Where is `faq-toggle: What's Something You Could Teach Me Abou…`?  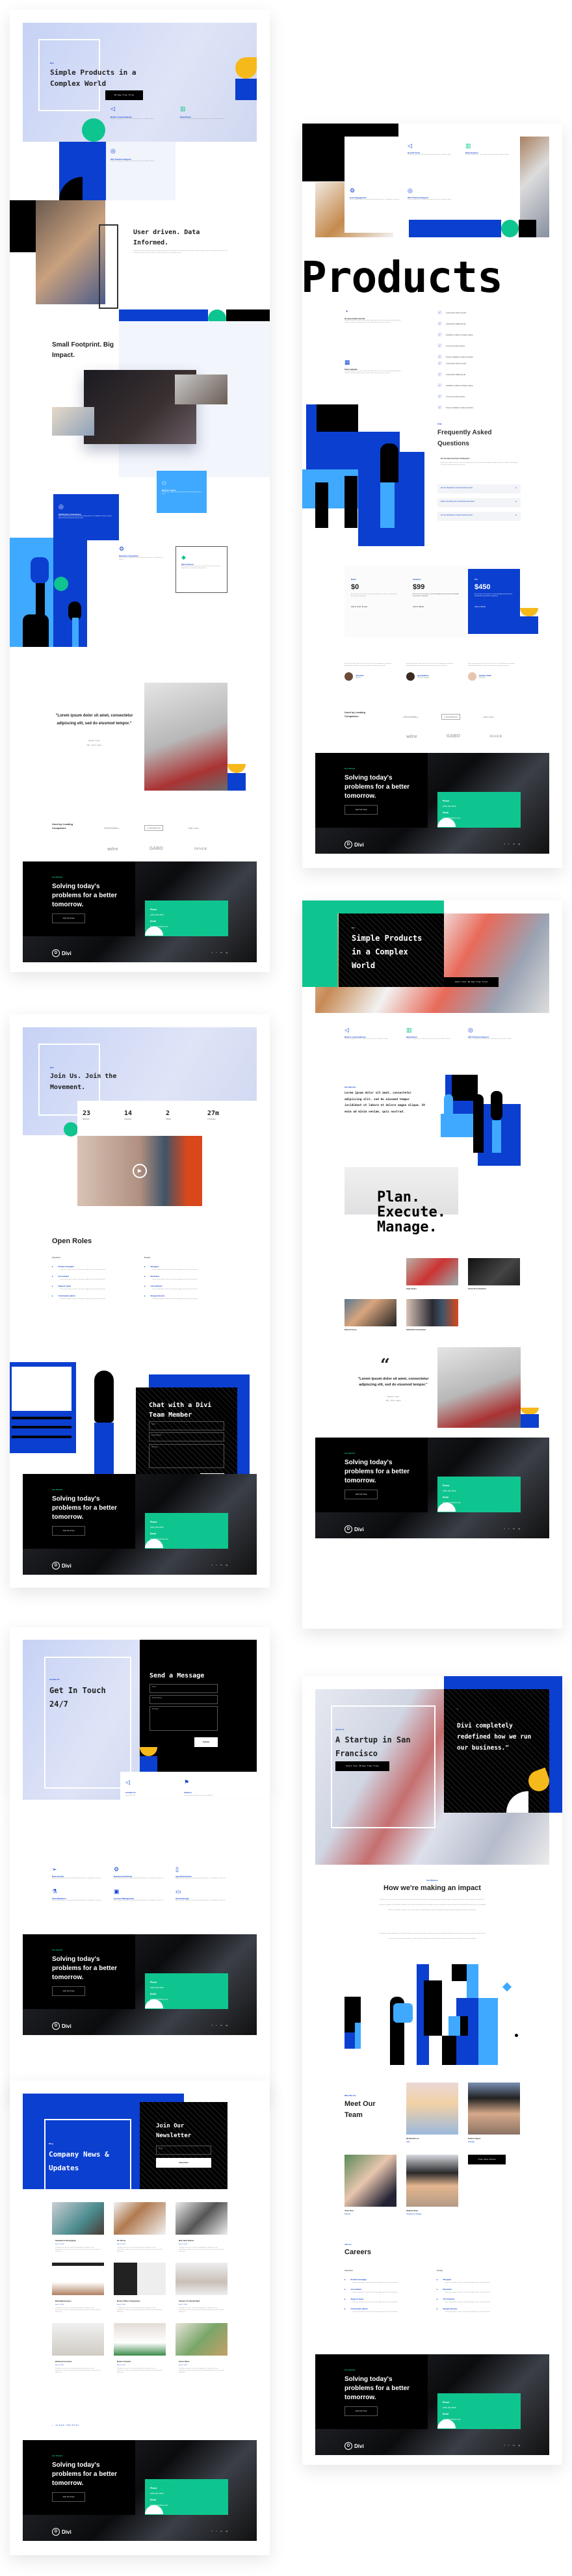 faq-toggle: What's Something You Could Teach Me Abou… is located at coordinates (479, 502).